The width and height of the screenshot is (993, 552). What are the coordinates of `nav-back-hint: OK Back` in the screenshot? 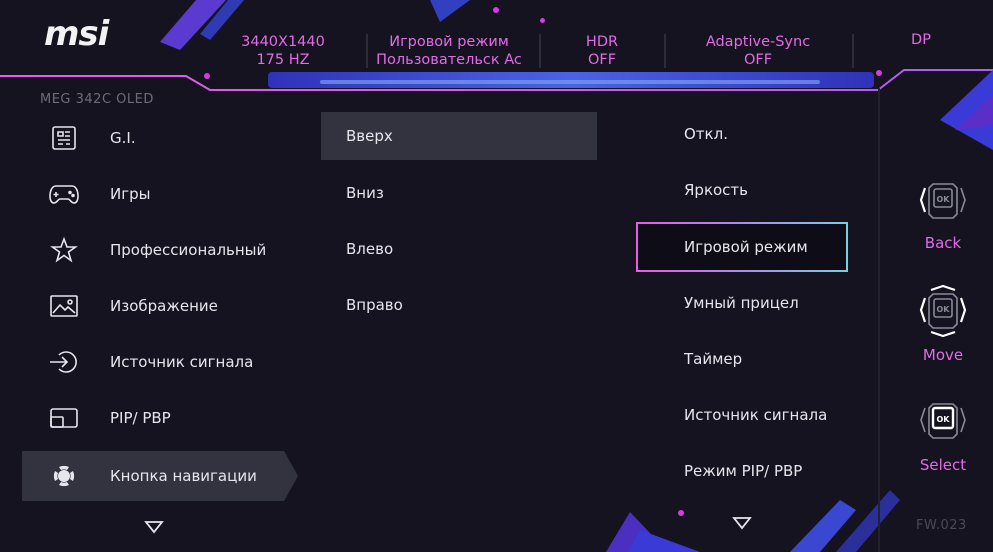 It's located at (943, 214).